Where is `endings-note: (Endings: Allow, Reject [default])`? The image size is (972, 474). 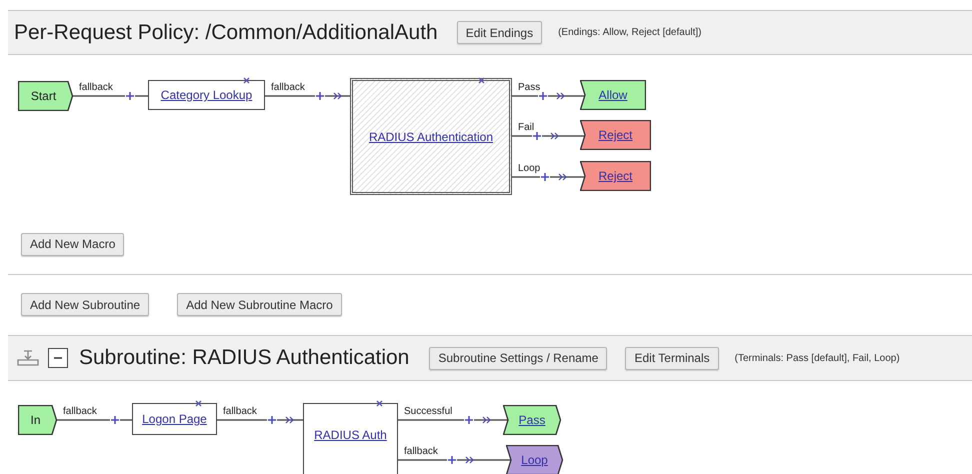 endings-note: (Endings: Allow, Reject [default]) is located at coordinates (630, 33).